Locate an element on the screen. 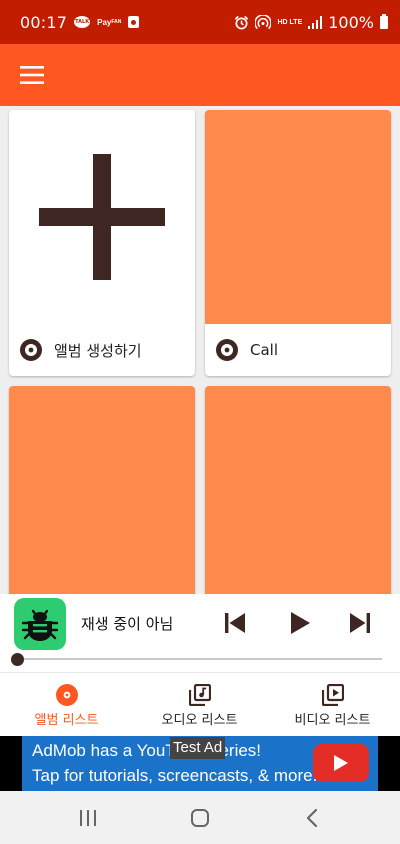 The width and height of the screenshot is (400, 844). album-footer: Call is located at coordinates (298, 350).